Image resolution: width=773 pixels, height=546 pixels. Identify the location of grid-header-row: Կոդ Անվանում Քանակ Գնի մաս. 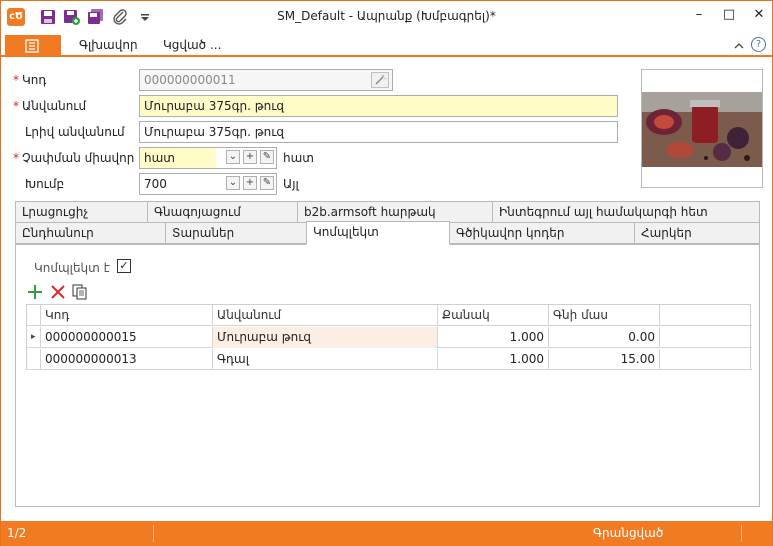
(389, 315).